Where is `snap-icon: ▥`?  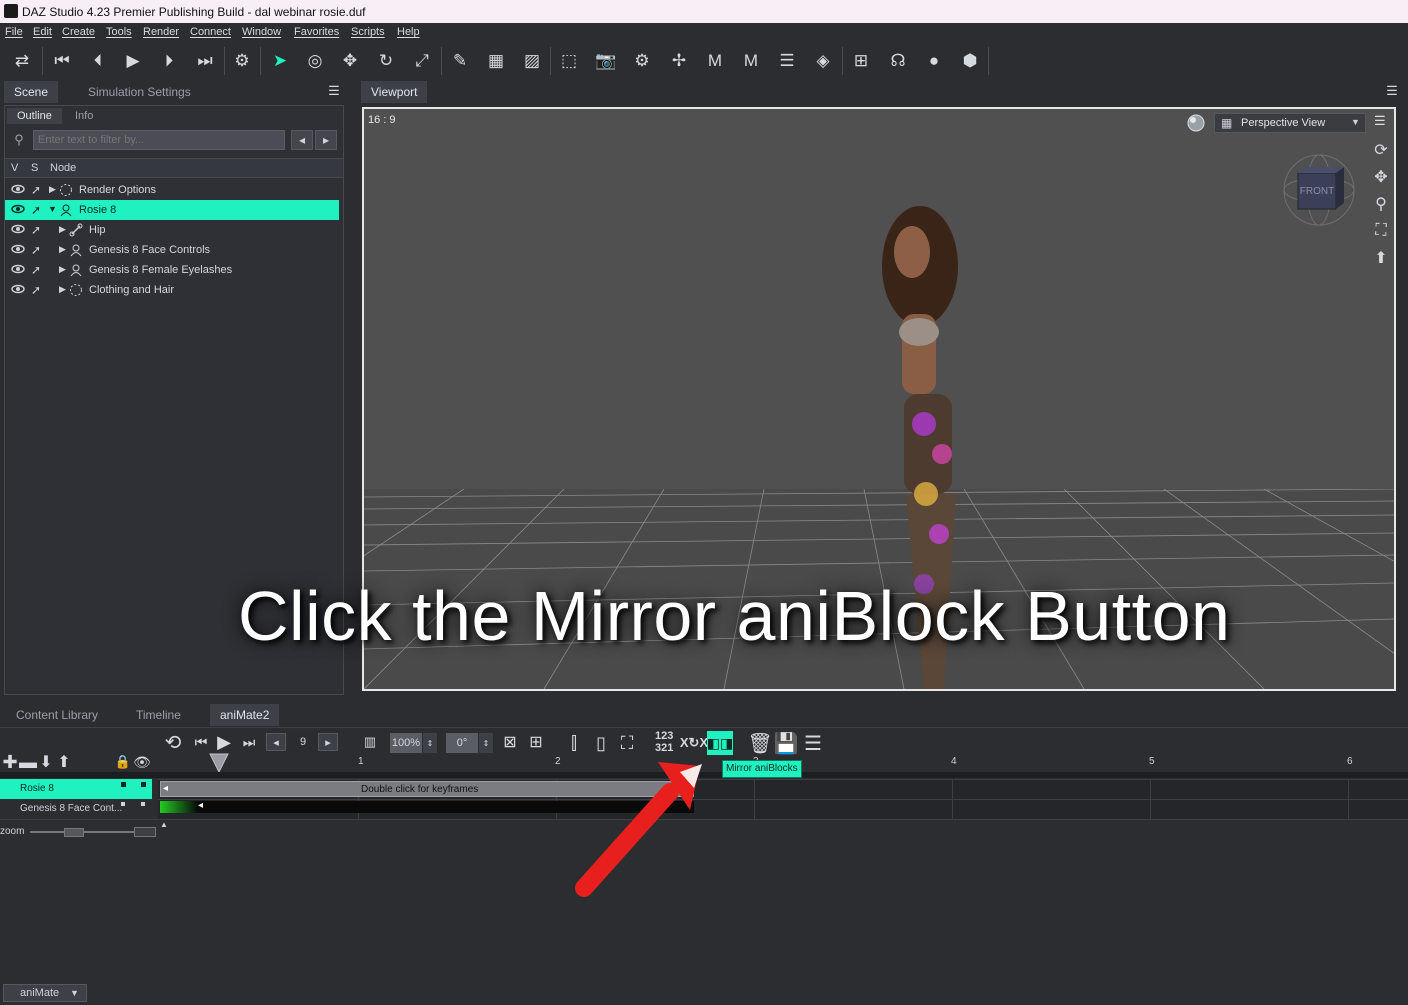 snap-icon: ▥ is located at coordinates (370, 742).